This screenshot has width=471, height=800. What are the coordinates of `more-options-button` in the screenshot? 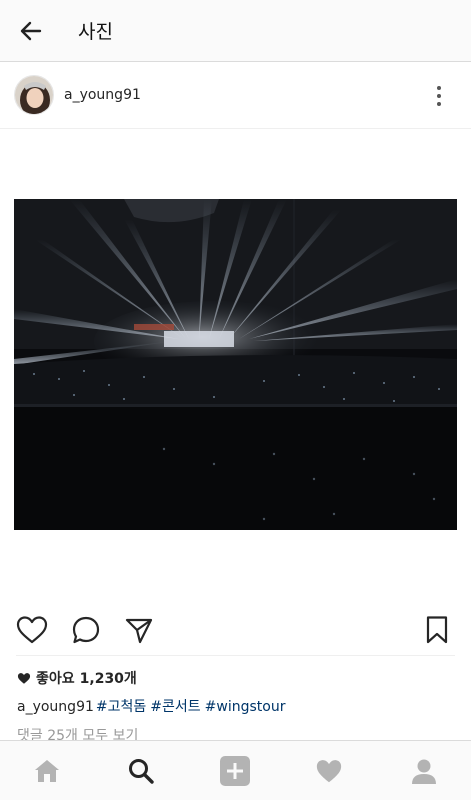 It's located at (439, 96).